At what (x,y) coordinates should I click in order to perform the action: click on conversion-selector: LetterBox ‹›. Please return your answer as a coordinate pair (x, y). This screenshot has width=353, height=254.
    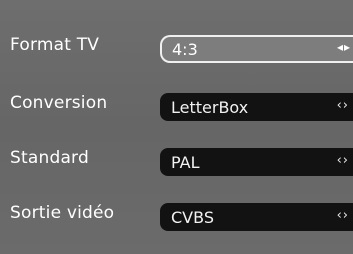
    Looking at the image, I should click on (256, 107).